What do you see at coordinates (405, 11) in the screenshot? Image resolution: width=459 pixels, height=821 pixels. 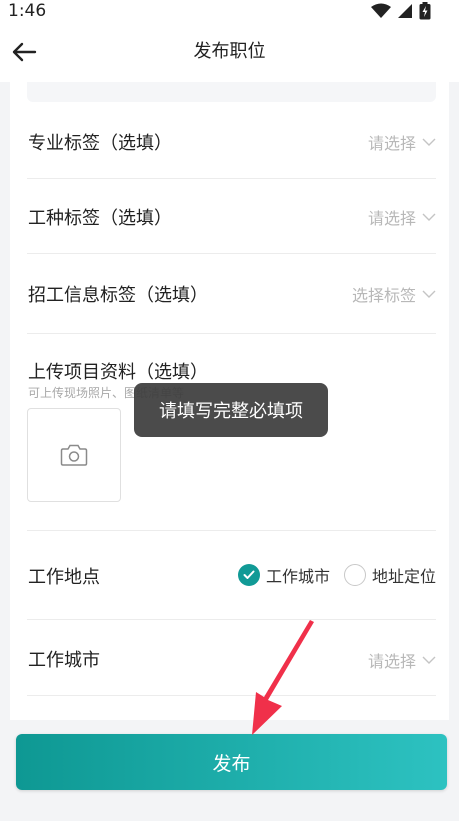 I see `signal-icon` at bounding box center [405, 11].